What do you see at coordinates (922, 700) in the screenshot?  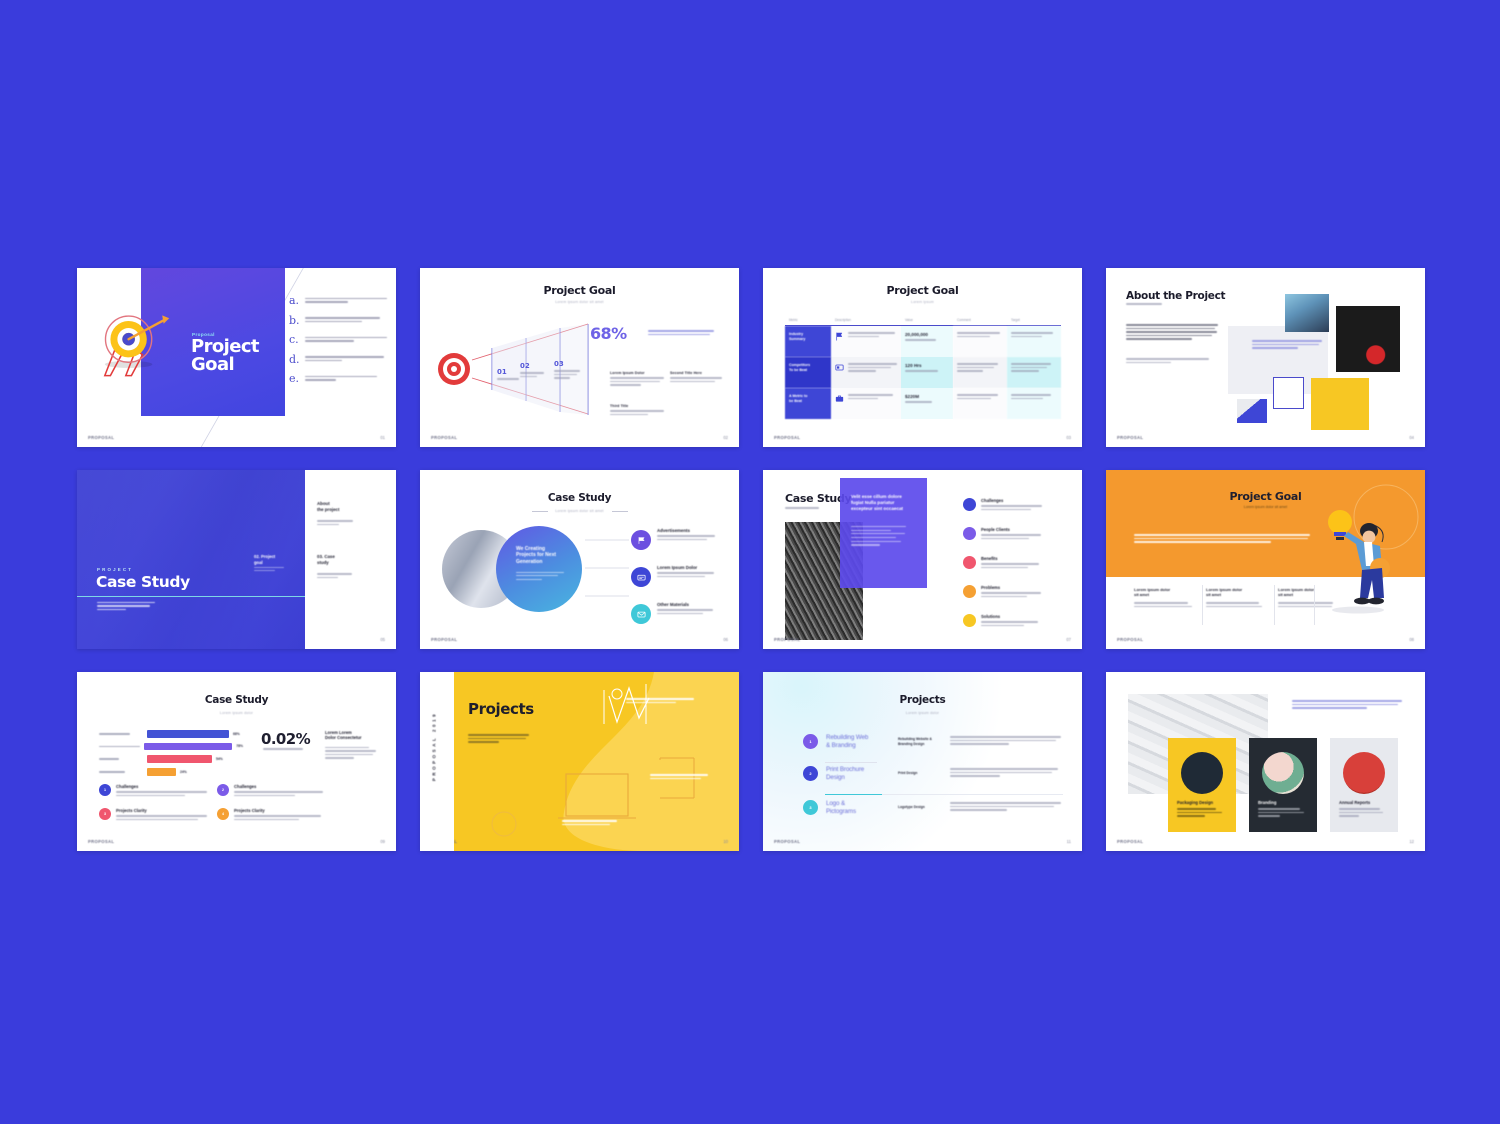 I see `slide11-title: Projects` at bounding box center [922, 700].